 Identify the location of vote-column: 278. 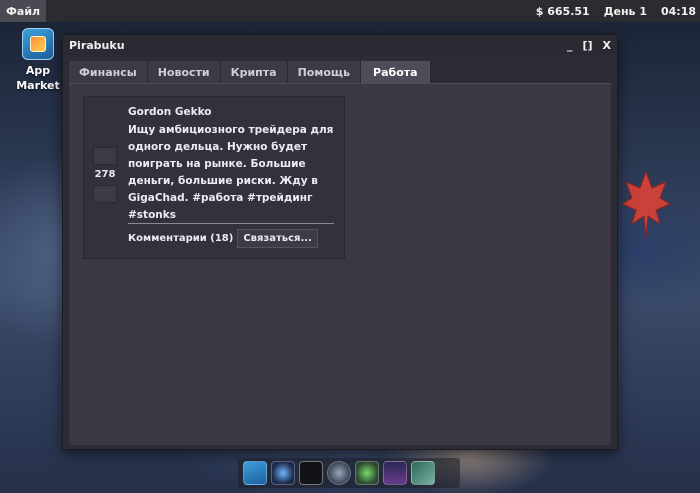
(105, 175).